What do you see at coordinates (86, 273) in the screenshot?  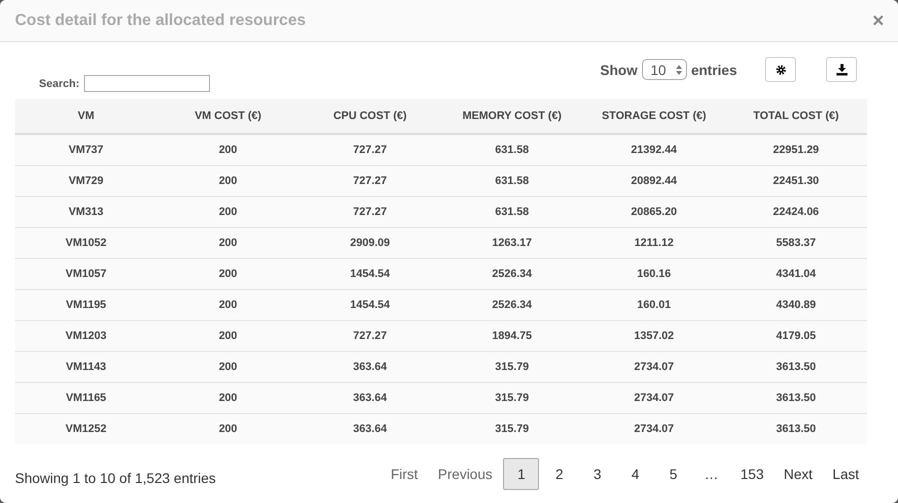 I see `table-cell: VM1057` at bounding box center [86, 273].